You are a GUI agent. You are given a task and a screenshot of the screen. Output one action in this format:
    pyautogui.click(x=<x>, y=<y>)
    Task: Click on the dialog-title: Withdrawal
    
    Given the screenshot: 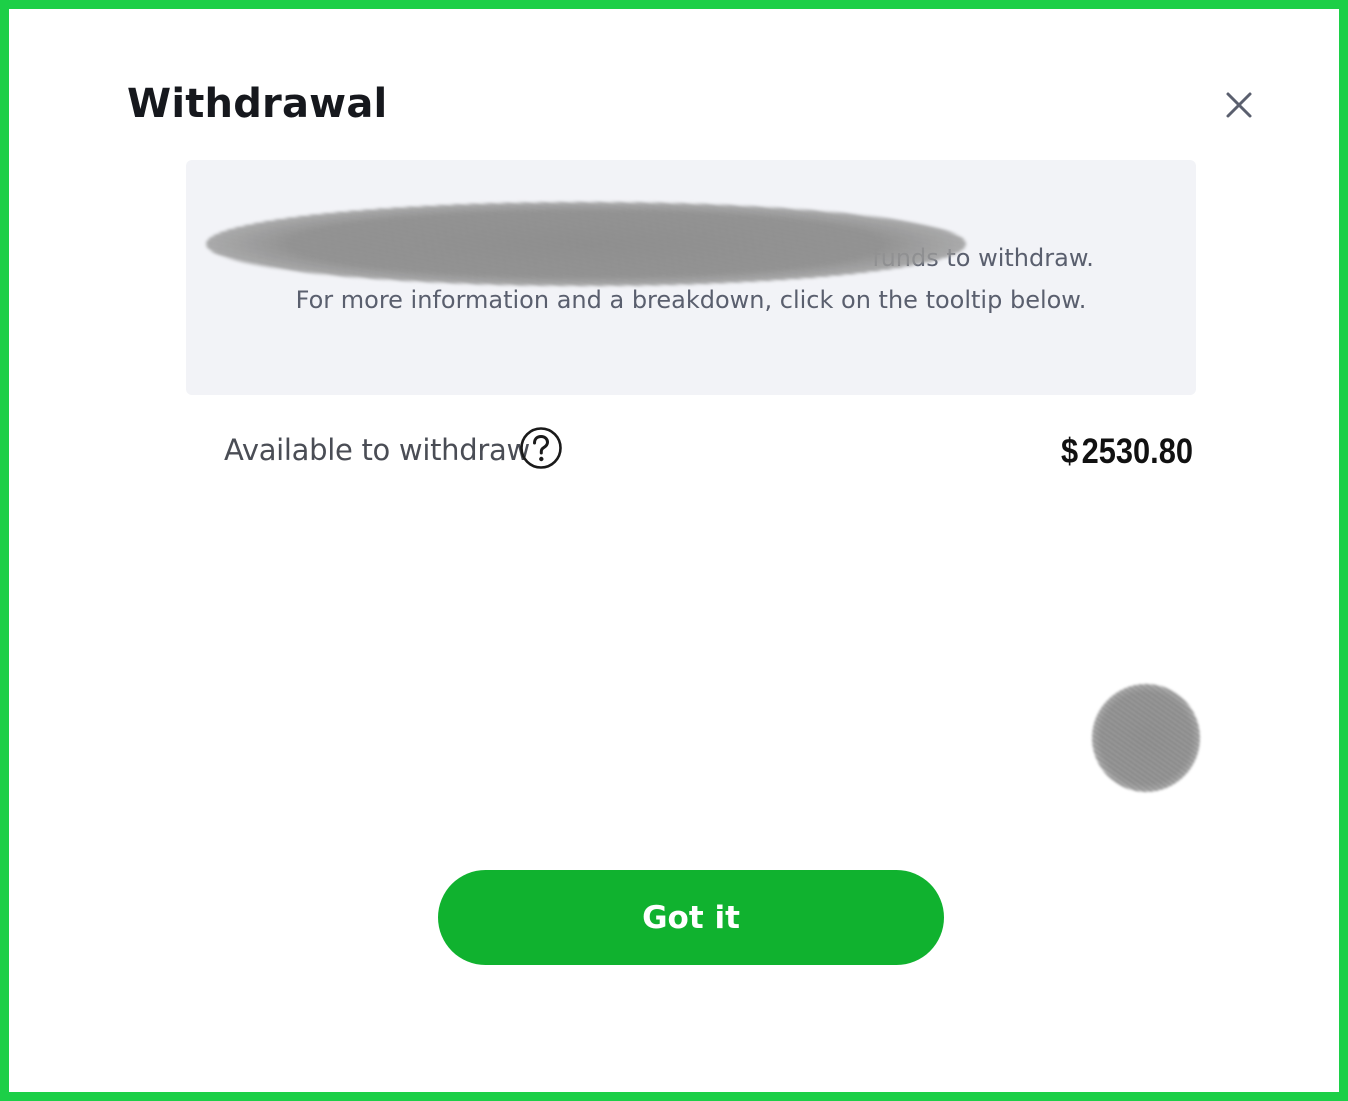 What is the action you would take?
    pyautogui.click(x=257, y=104)
    